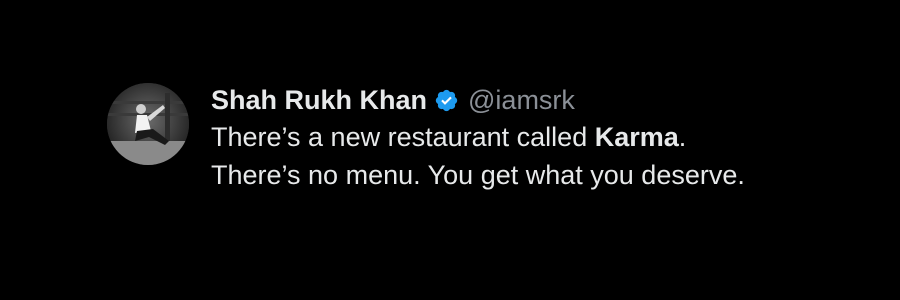  Describe the element at coordinates (636, 137) in the screenshot. I see `tweet-text-bold: Karma` at that location.